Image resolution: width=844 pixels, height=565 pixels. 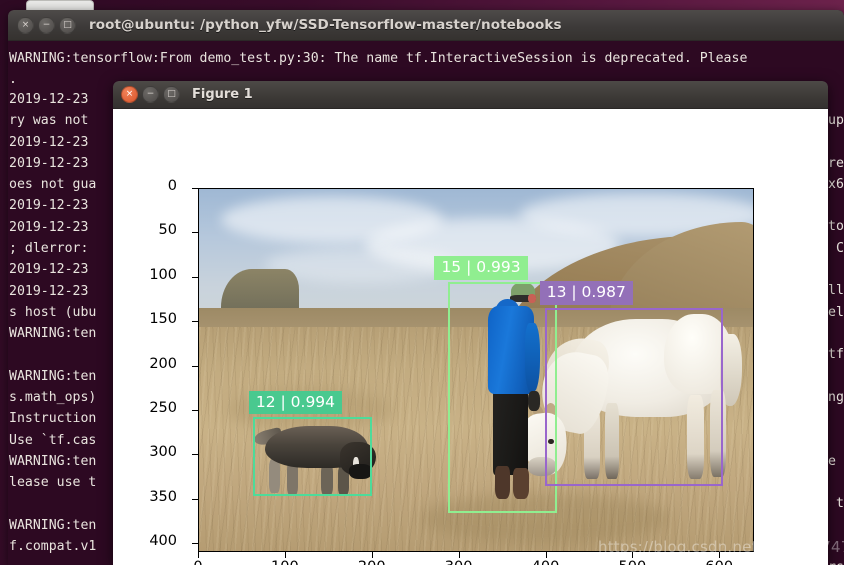 I want to click on terminal-output-line: ; dlerror:, so click(x=49, y=249).